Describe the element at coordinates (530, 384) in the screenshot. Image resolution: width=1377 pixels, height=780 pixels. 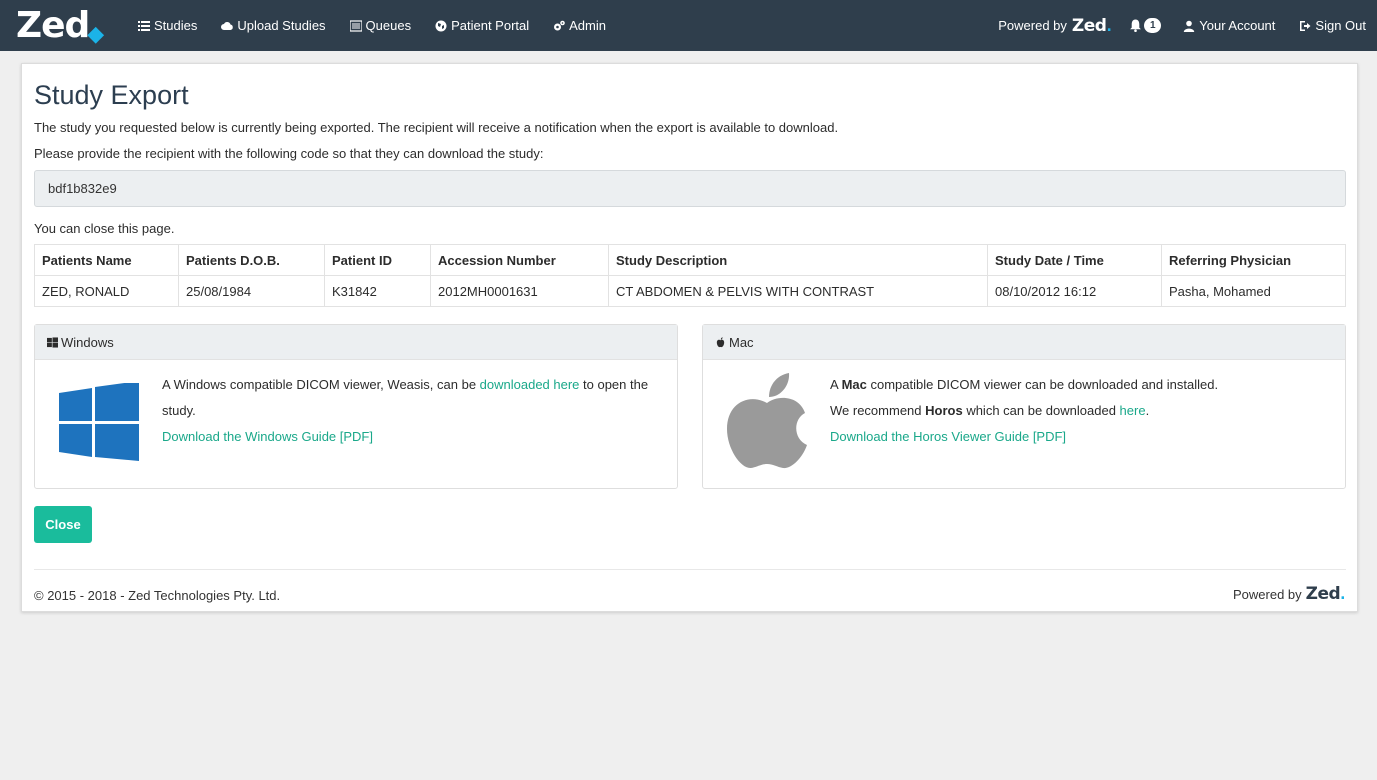
I see `weasis-download-link: downloaded here` at that location.